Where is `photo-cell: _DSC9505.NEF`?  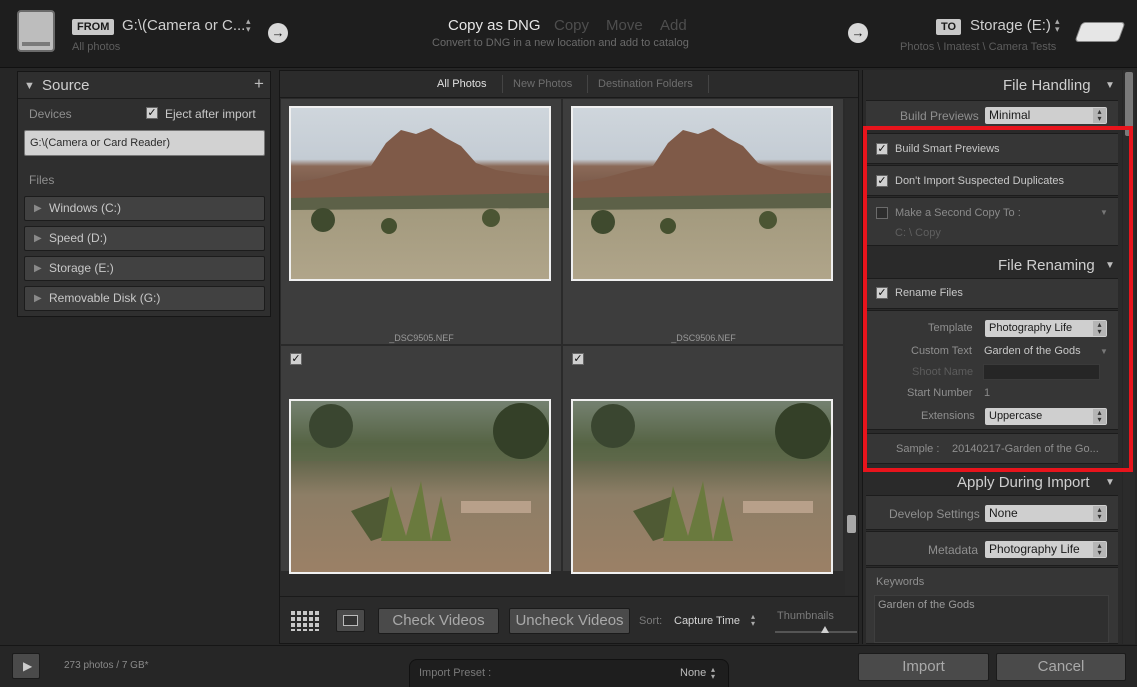
photo-cell: _DSC9505.NEF is located at coordinates (421, 222).